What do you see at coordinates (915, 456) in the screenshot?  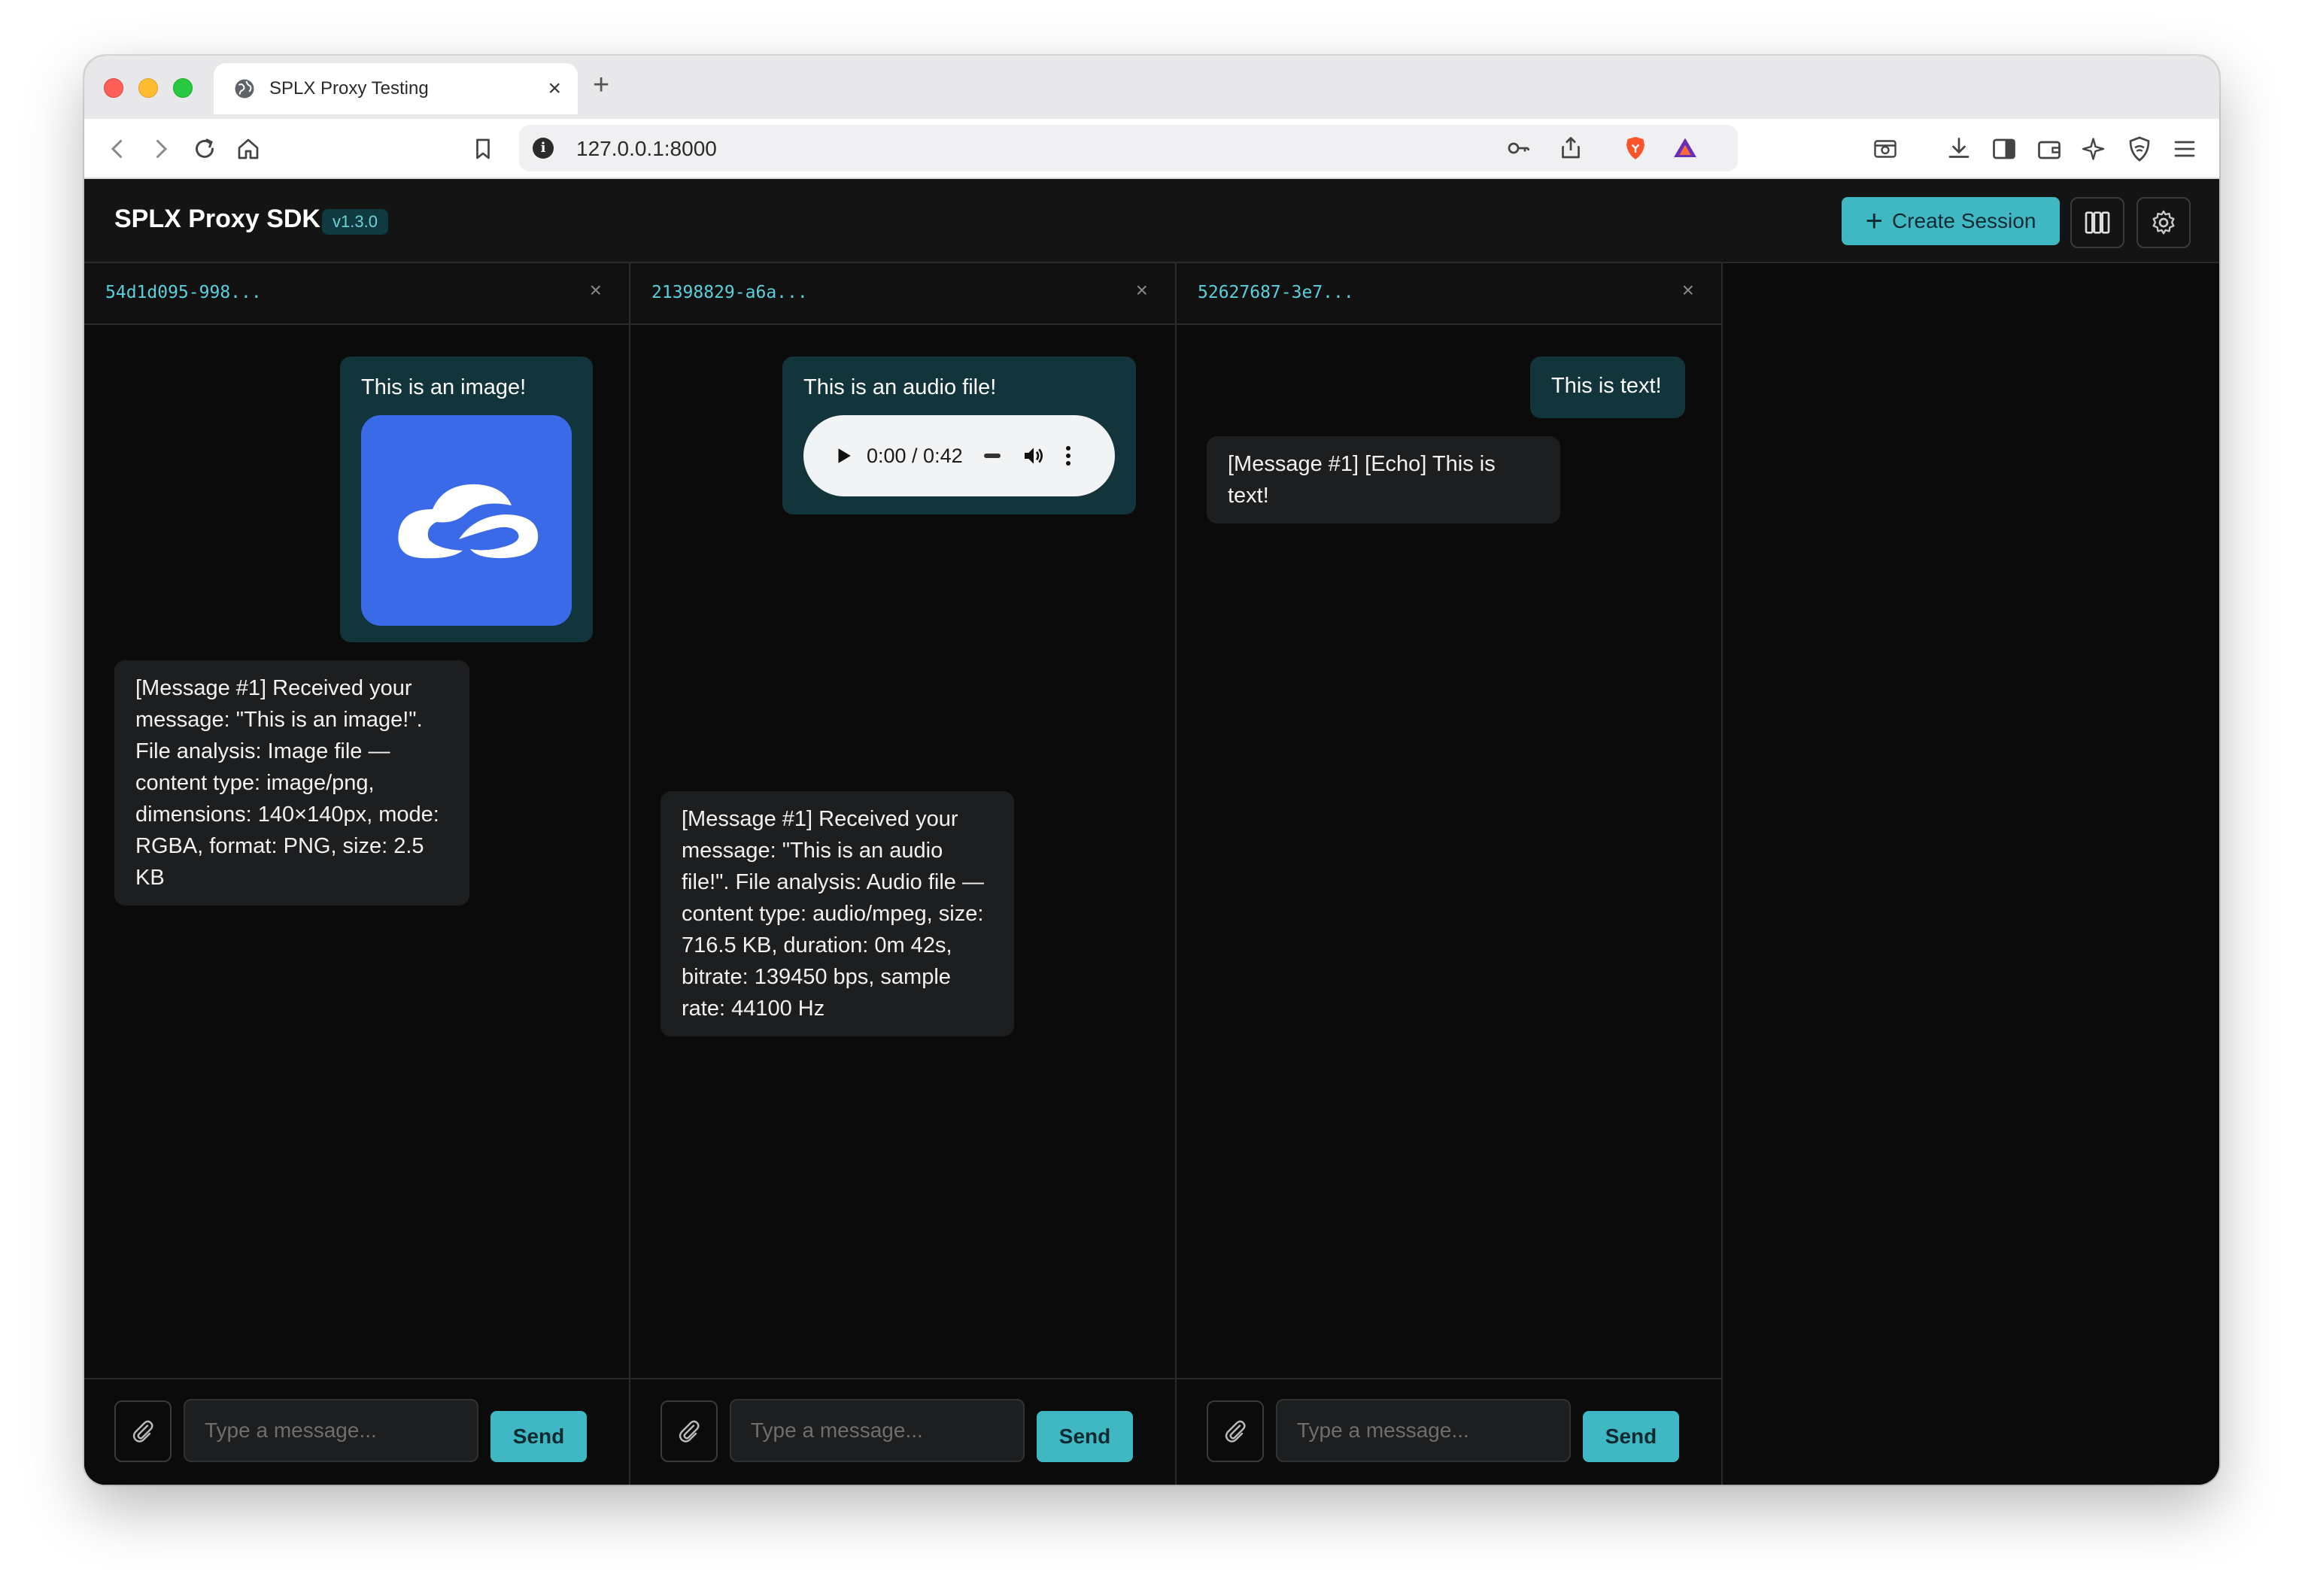 I see `audio-time: 0:00 / 0:42` at bounding box center [915, 456].